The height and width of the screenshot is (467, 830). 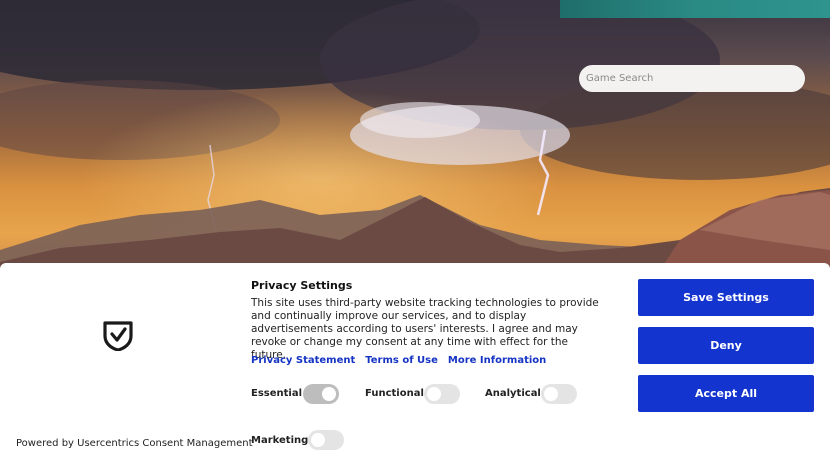 I want to click on essential-label: Essential, so click(x=277, y=393).